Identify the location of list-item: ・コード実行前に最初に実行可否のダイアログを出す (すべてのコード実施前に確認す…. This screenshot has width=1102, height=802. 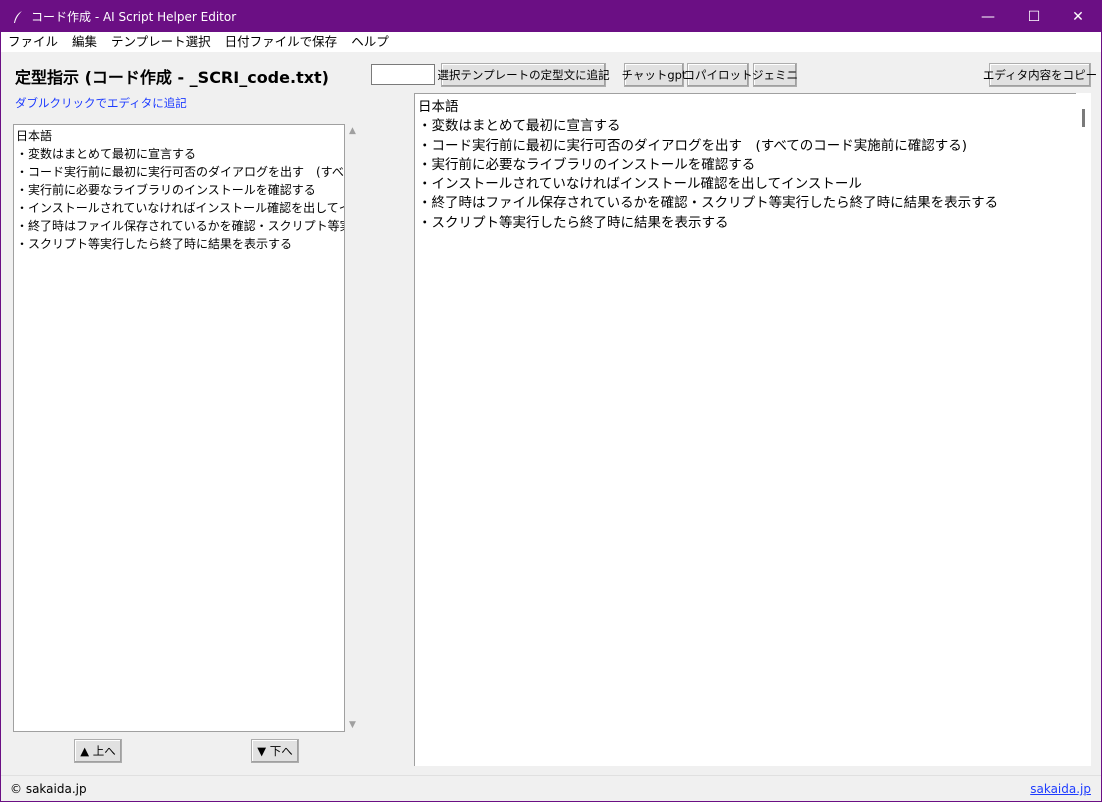
(180, 172).